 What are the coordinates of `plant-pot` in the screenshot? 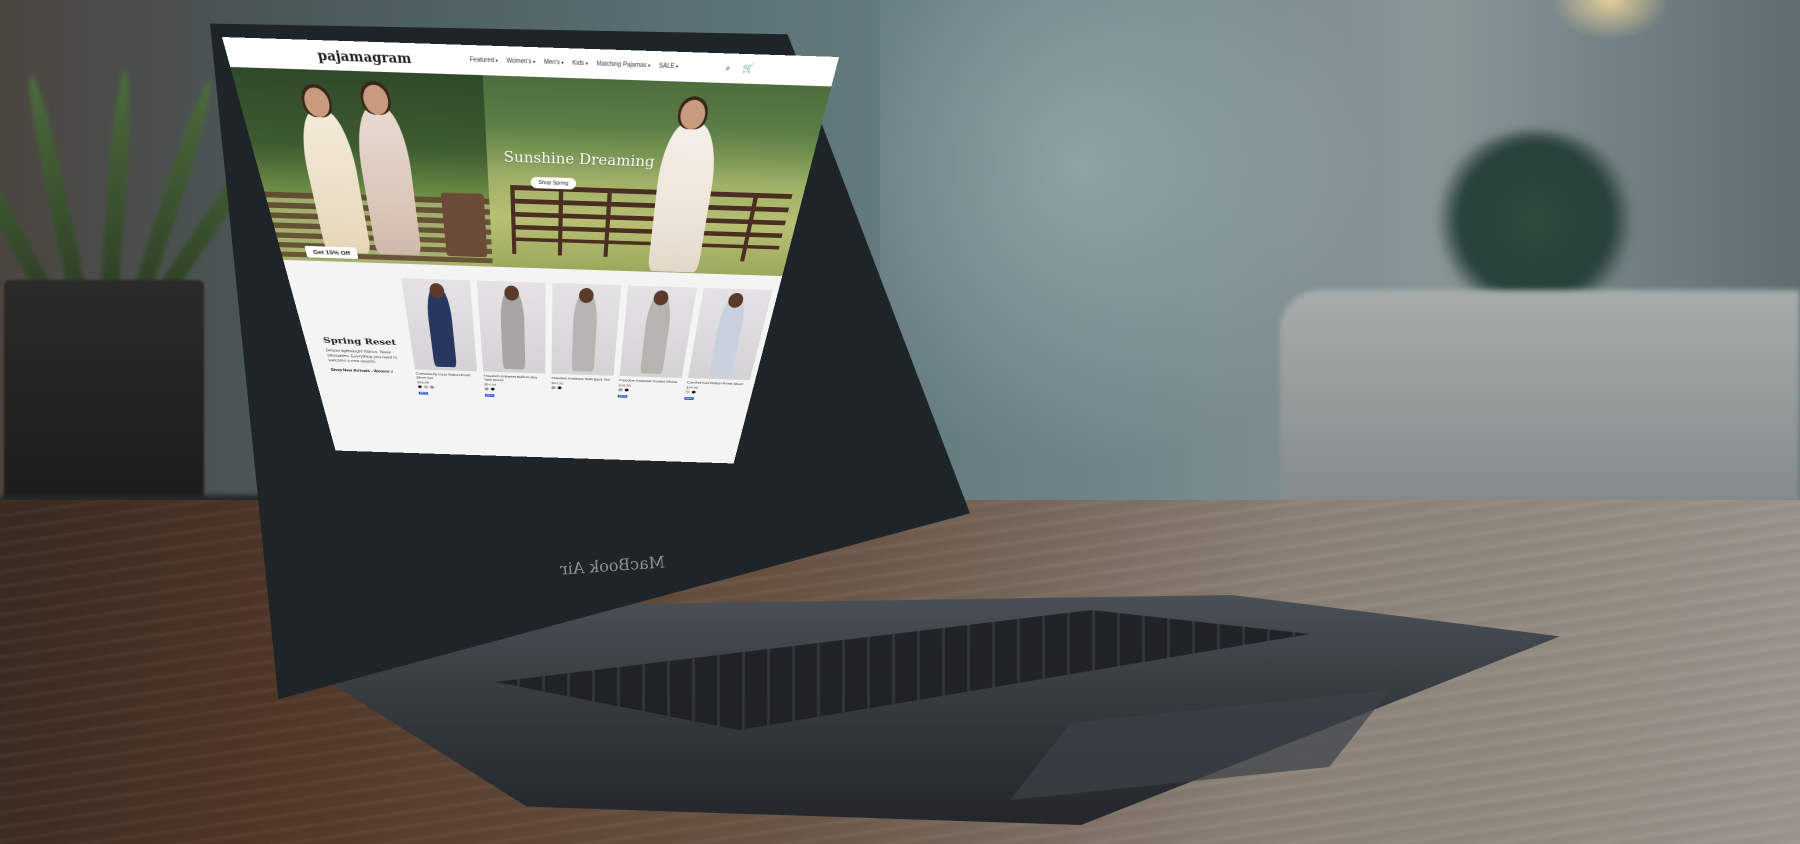 It's located at (104, 400).